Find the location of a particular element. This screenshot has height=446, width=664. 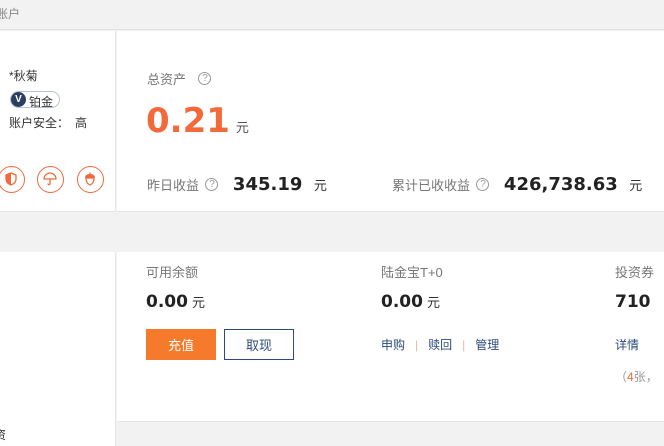

coupons-value: 710 is located at coordinates (633, 302).